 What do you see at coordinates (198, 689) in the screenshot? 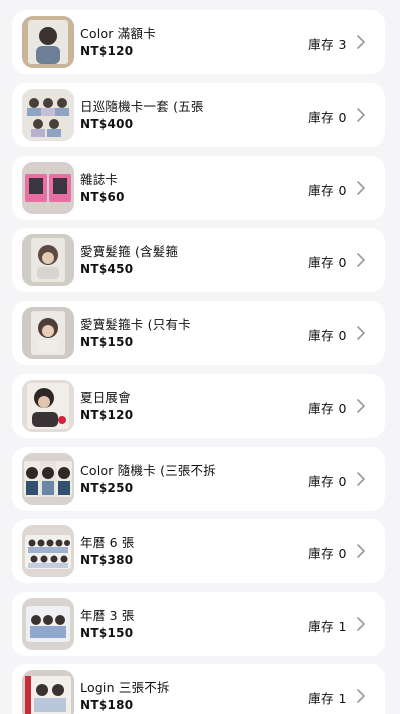
I see `product-row: Login 三張不拆 NT$180 庫存 1` at bounding box center [198, 689].